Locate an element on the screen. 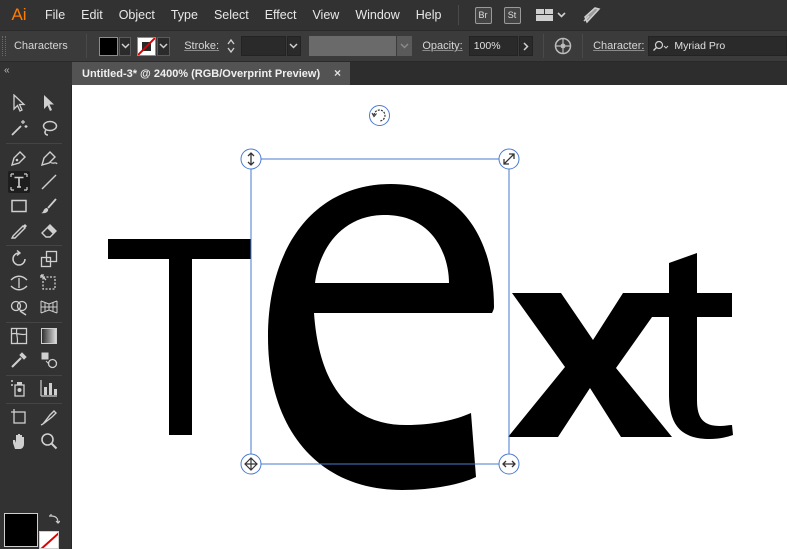 The image size is (787, 549). glyph-t-upper is located at coordinates (179, 337).